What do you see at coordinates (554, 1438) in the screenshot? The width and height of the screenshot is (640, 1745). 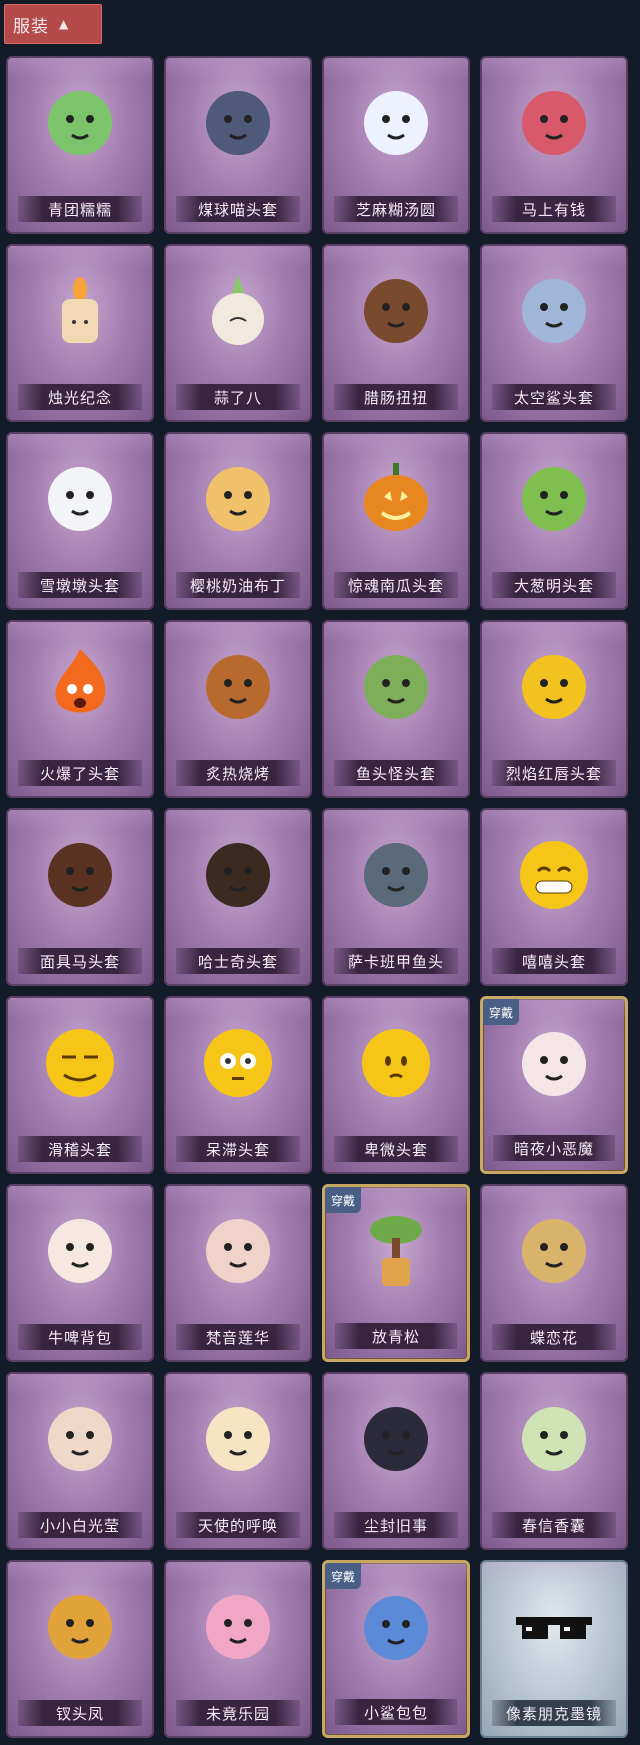 I see `sachet-icon` at bounding box center [554, 1438].